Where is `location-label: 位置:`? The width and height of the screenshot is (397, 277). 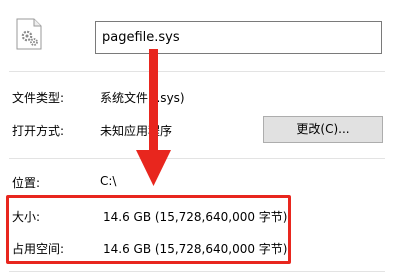 location-label: 位置: is located at coordinates (26, 183).